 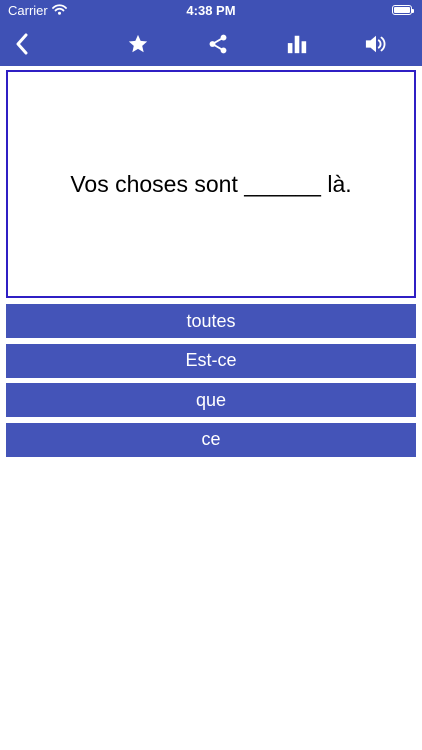 I want to click on back-chevron-icon, so click(x=22, y=44).